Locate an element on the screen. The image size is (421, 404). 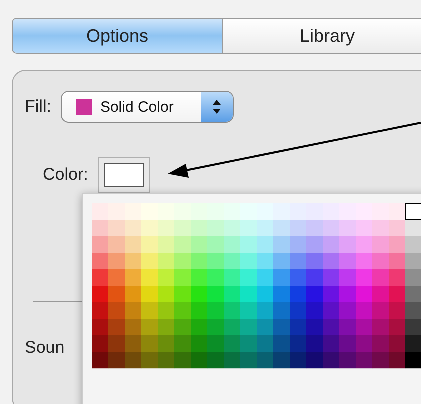
tab: Options is located at coordinates (118, 36).